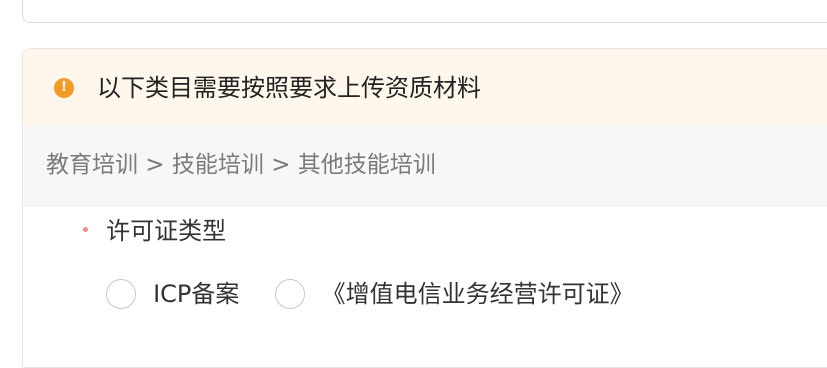  Describe the element at coordinates (289, 88) in the screenshot. I see `alert-message: 以下类目需要按照要求上传资质材料` at that location.